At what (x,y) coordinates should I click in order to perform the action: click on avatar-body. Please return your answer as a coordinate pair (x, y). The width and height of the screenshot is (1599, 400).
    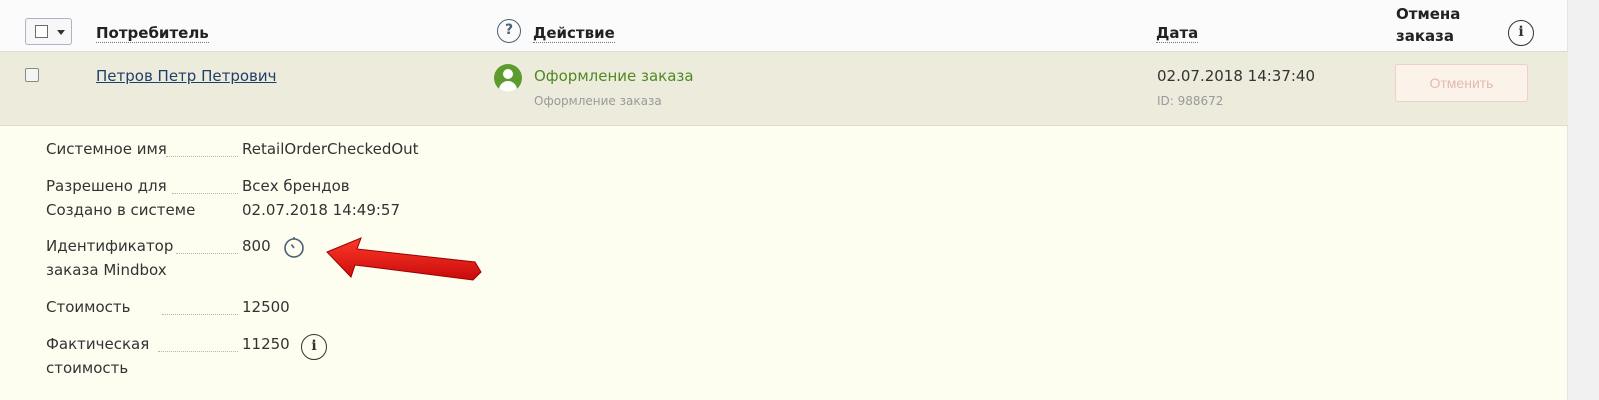
    Looking at the image, I should click on (508, 86).